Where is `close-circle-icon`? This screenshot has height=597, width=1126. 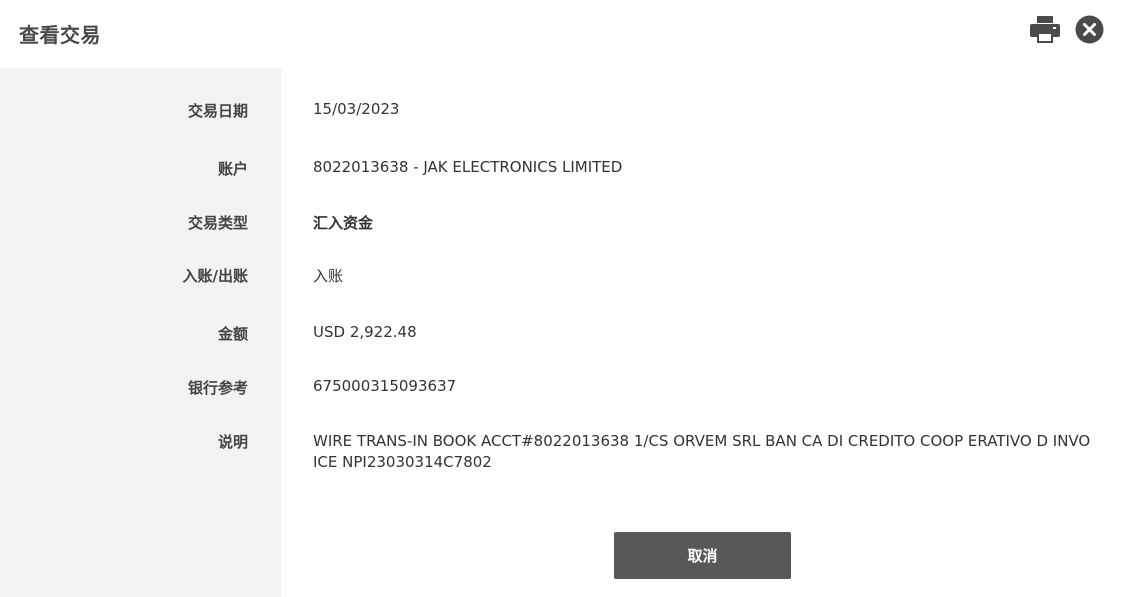 close-circle-icon is located at coordinates (1089, 29).